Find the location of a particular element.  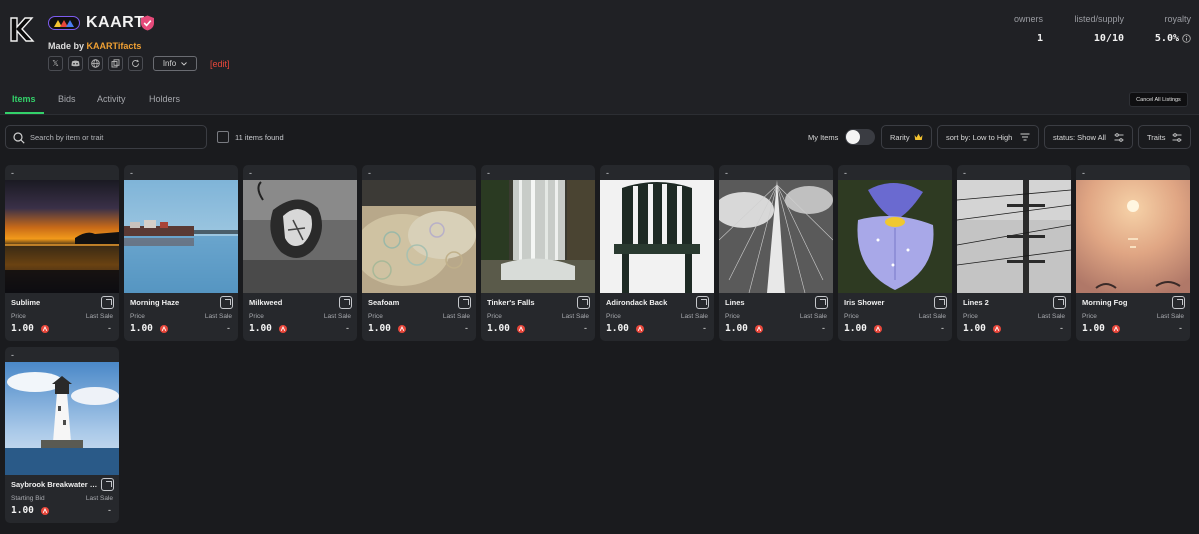

item-name: Seafoam is located at coordinates (384, 302).